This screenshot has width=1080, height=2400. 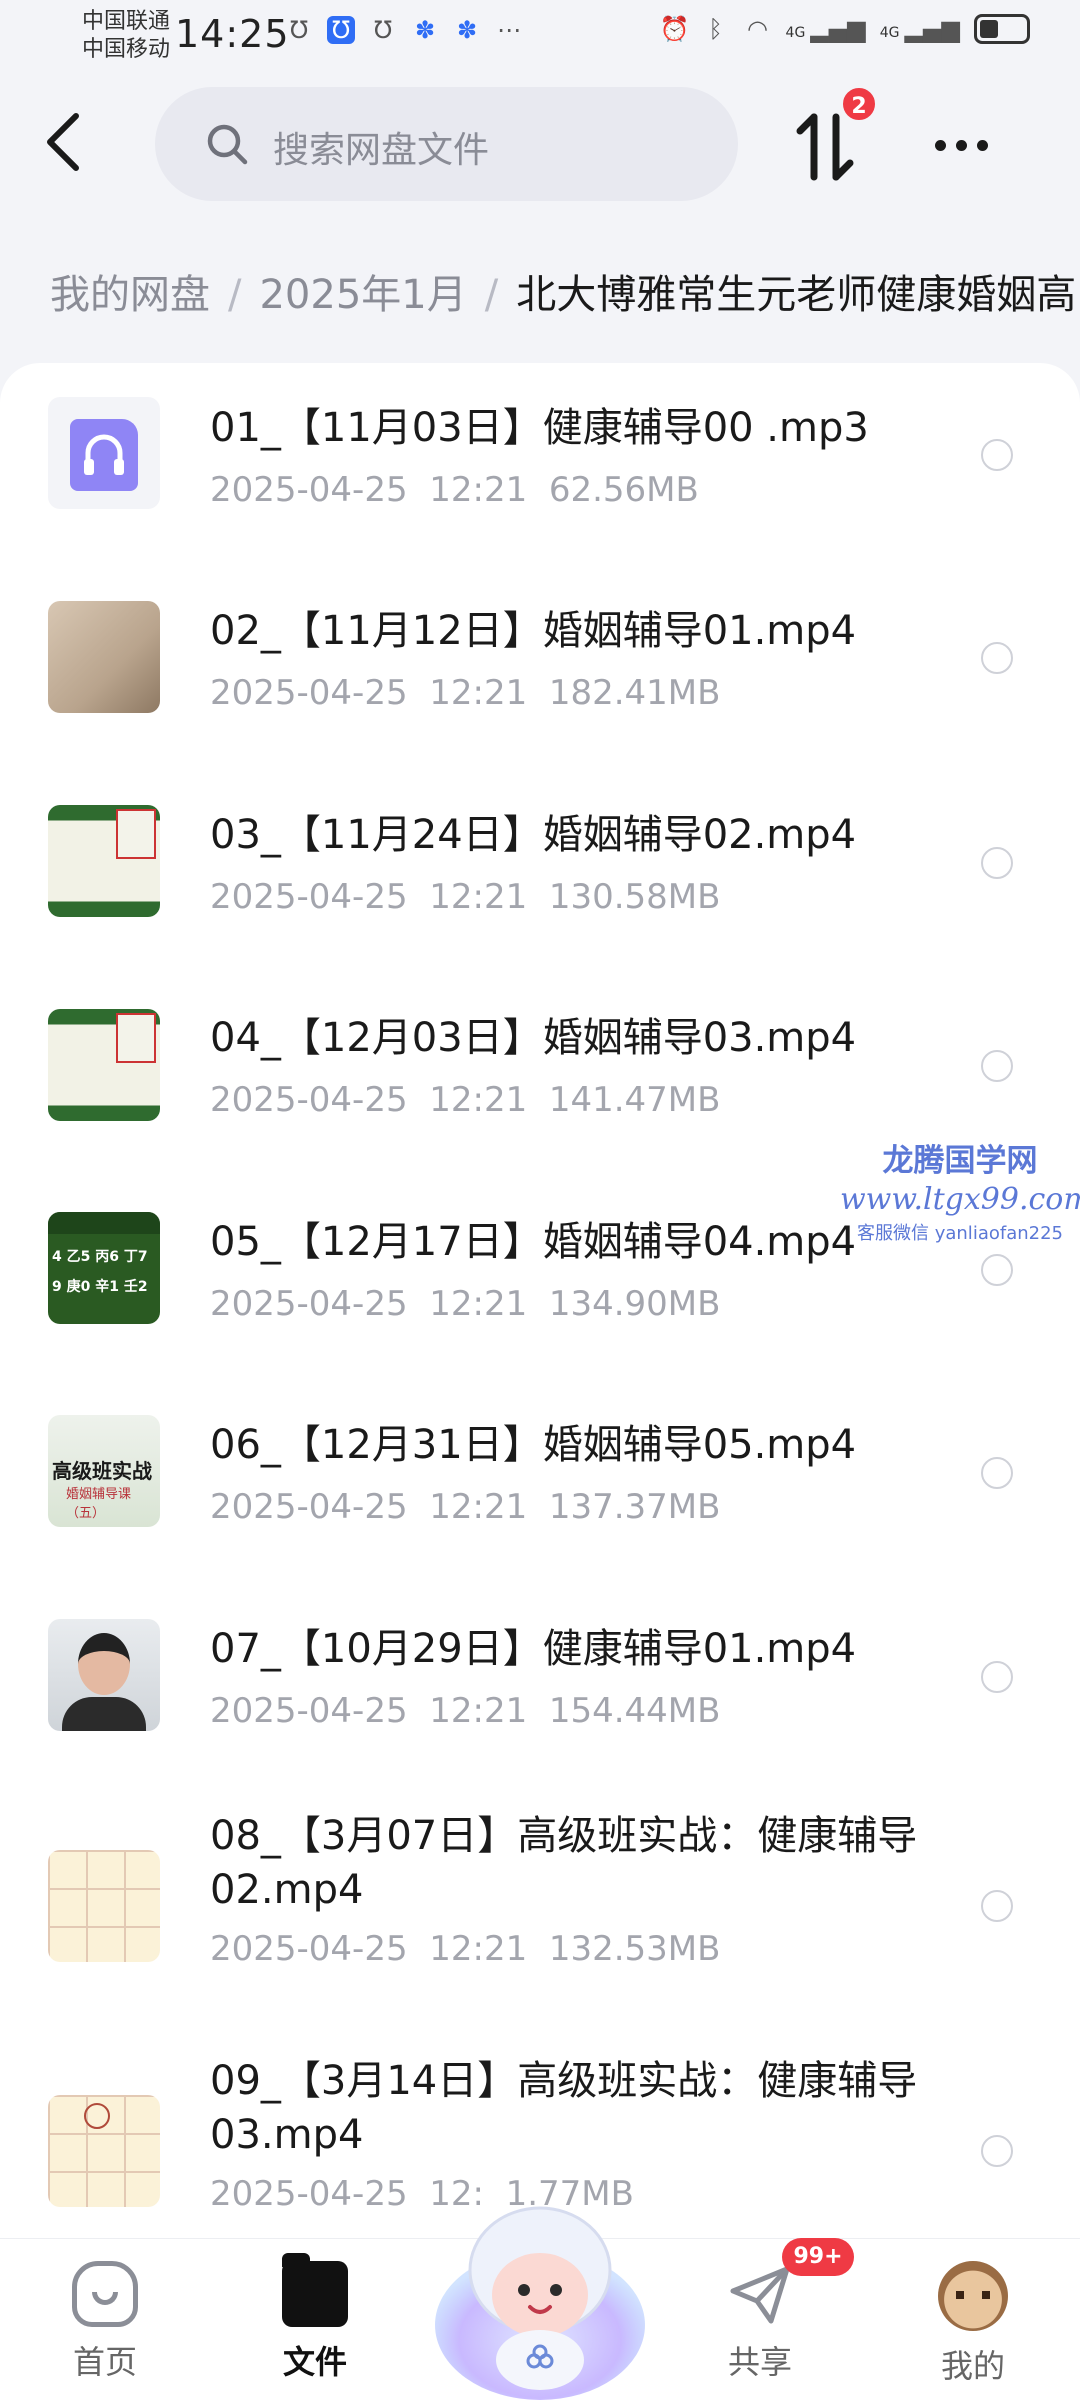 I want to click on file-size: 62.56MB, so click(x=623, y=490).